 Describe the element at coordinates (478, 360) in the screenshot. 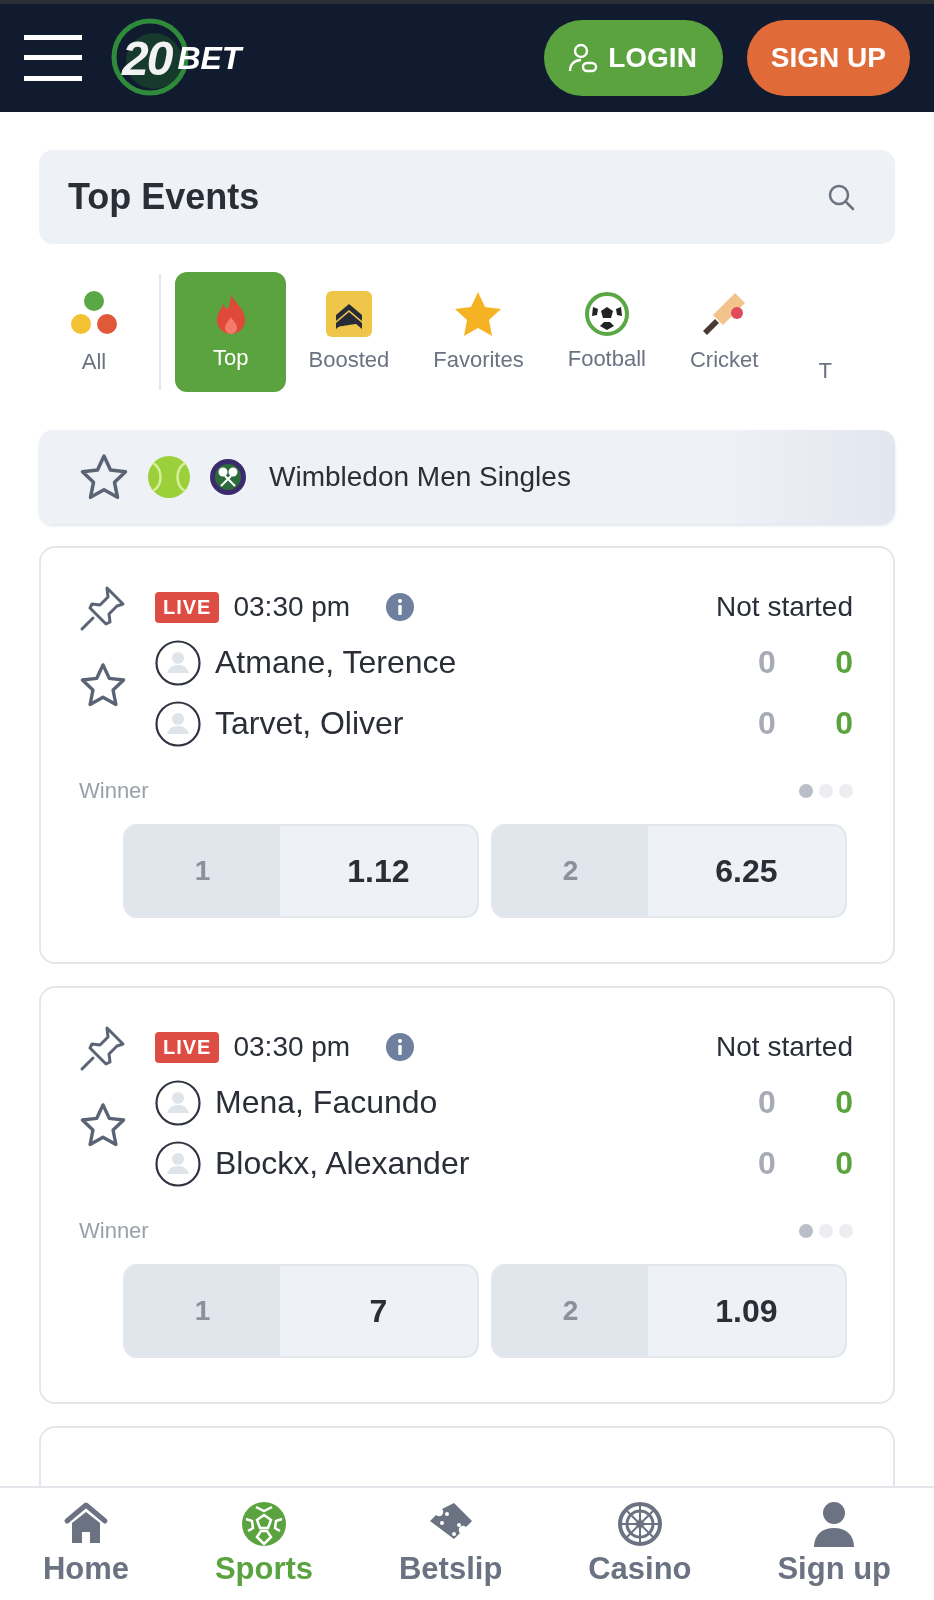

I see `category-label: Favorites` at that location.